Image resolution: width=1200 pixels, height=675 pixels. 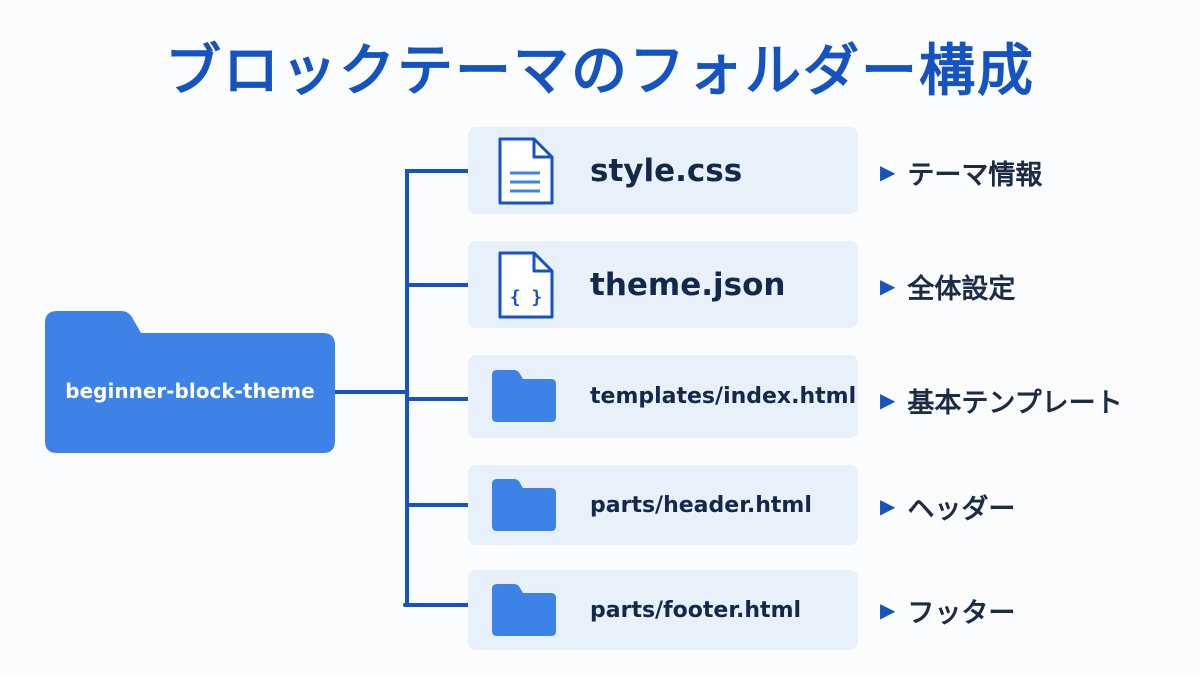 What do you see at coordinates (526, 285) in the screenshot?
I see `json-file-icon: { }` at bounding box center [526, 285].